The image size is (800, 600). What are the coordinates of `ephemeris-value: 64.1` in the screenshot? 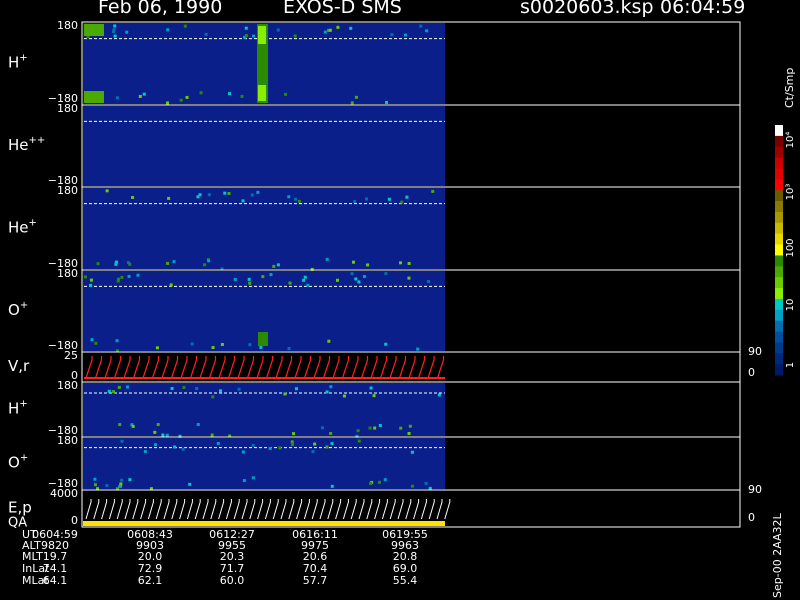 It's located at (55, 580).